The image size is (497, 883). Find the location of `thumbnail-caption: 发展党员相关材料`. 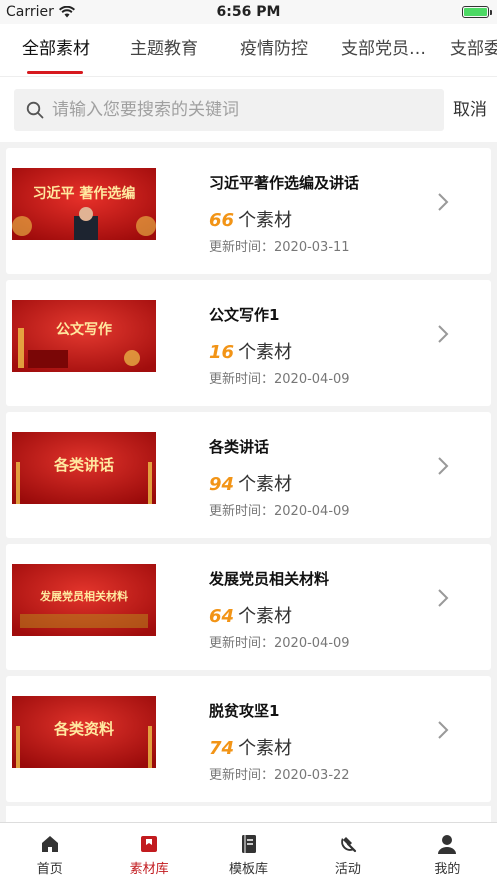

thumbnail-caption: 发展党员相关材料 is located at coordinates (83, 596).